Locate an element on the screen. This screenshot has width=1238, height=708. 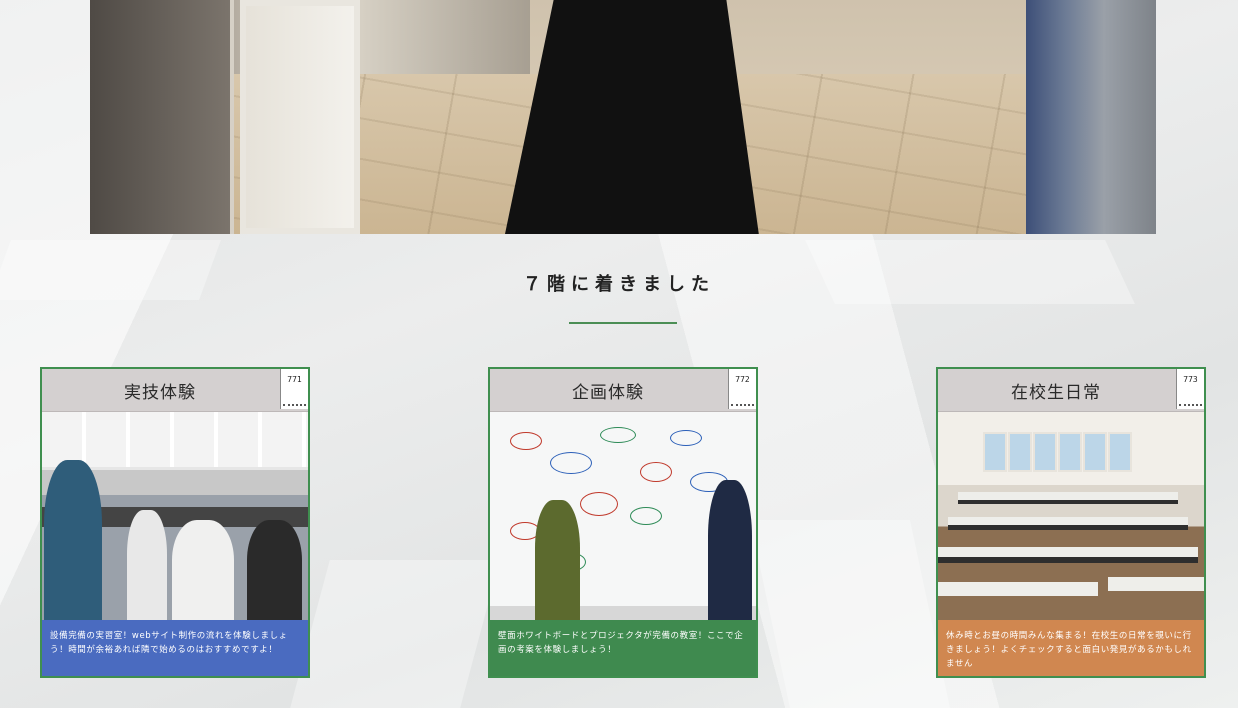
card-header: 実技体験 771 is located at coordinates (175, 390).